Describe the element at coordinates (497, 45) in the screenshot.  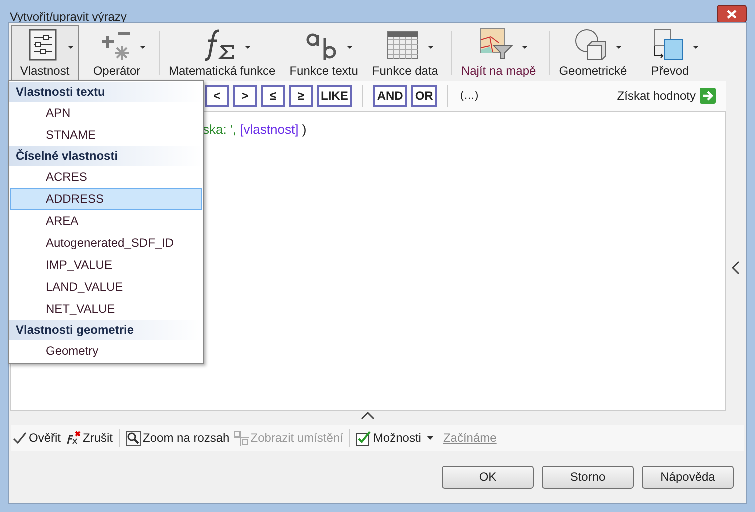
I see `map-filter-icon` at that location.